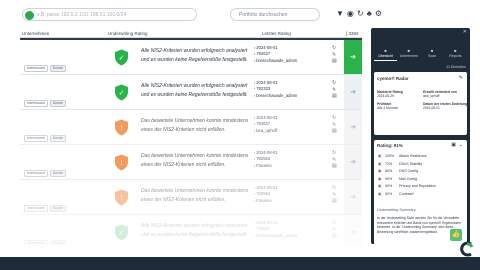  Describe the element at coordinates (386, 54) in the screenshot. I see `tab-overview: Übersicht` at that location.